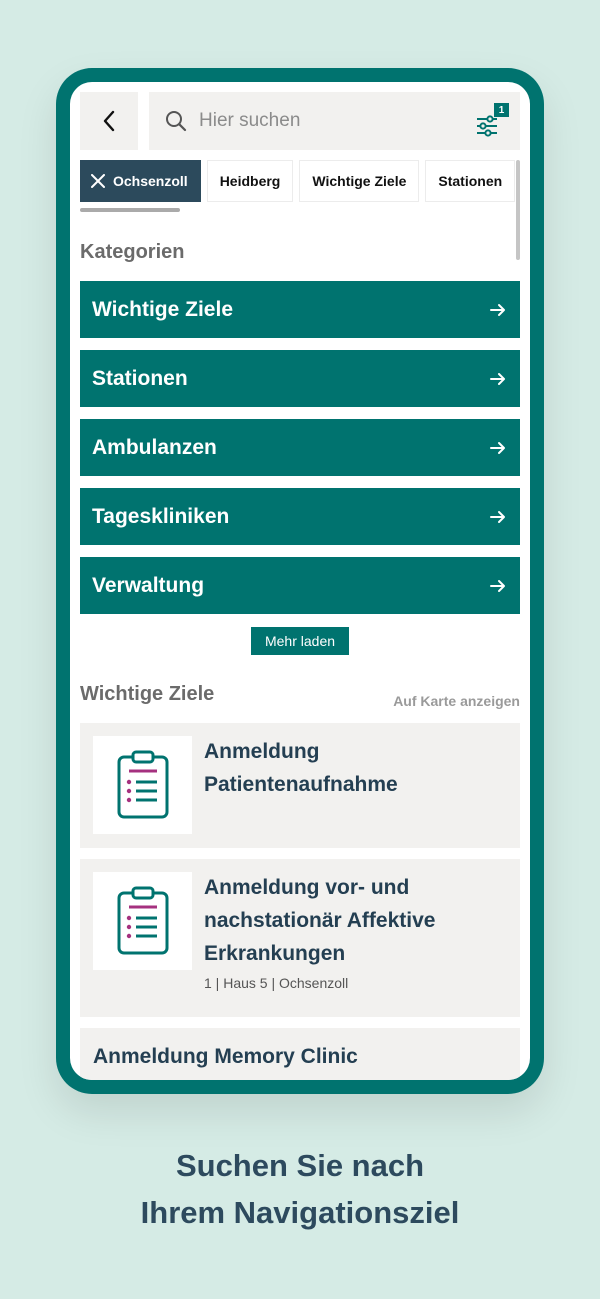 This screenshot has width=600, height=1299. Describe the element at coordinates (132, 252) in the screenshot. I see `categories-heading: Kategorien` at that location.